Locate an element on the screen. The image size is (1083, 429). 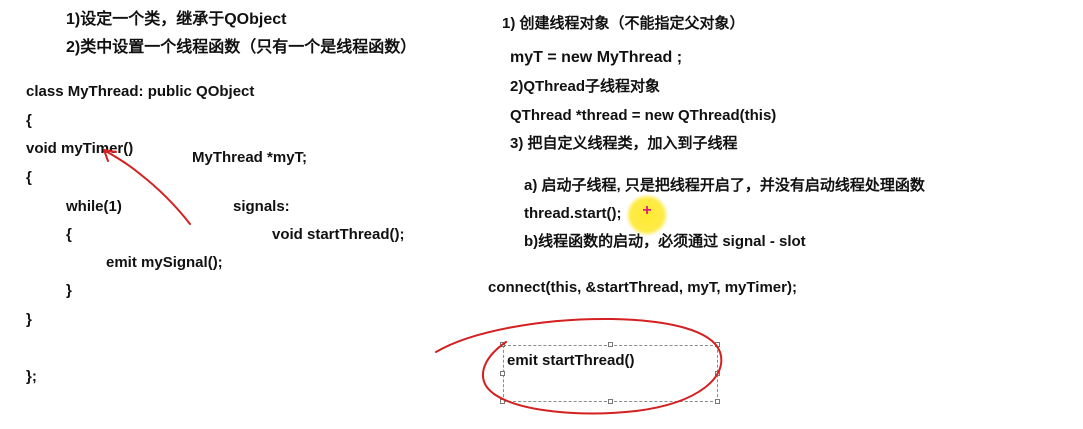
resize-handle-left is located at coordinates (502, 373).